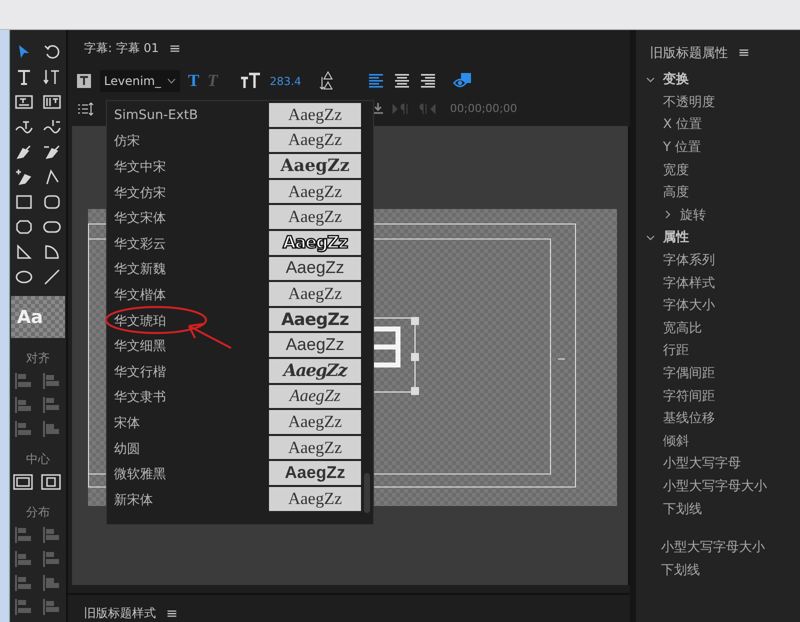 The height and width of the screenshot is (622, 800). Describe the element at coordinates (689, 373) in the screenshot. I see `property-label: 字偶间距` at that location.